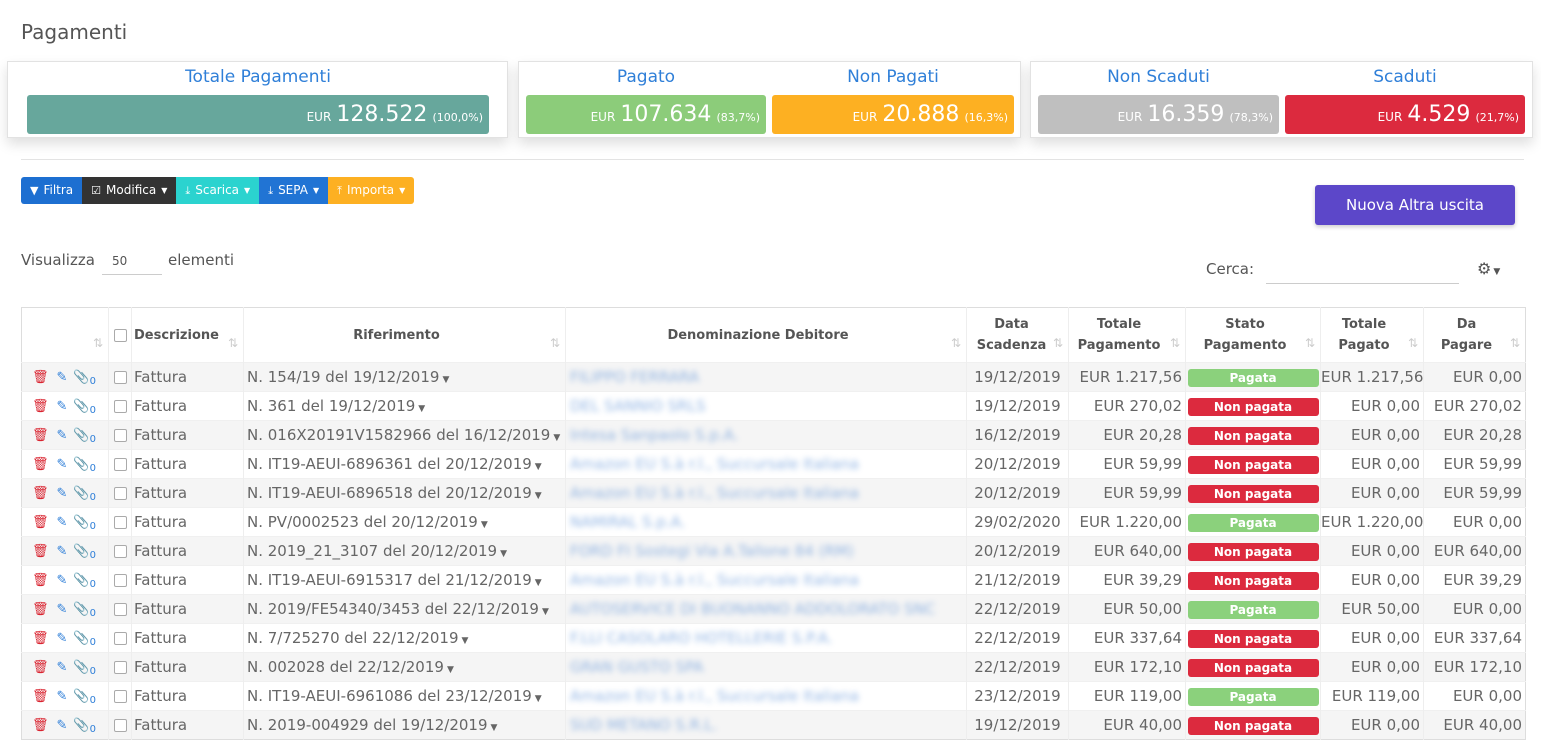 The image size is (1541, 742). Describe the element at coordinates (636, 667) in the screenshot. I see `denominazione-link: GRAN GUSTO SPA` at that location.